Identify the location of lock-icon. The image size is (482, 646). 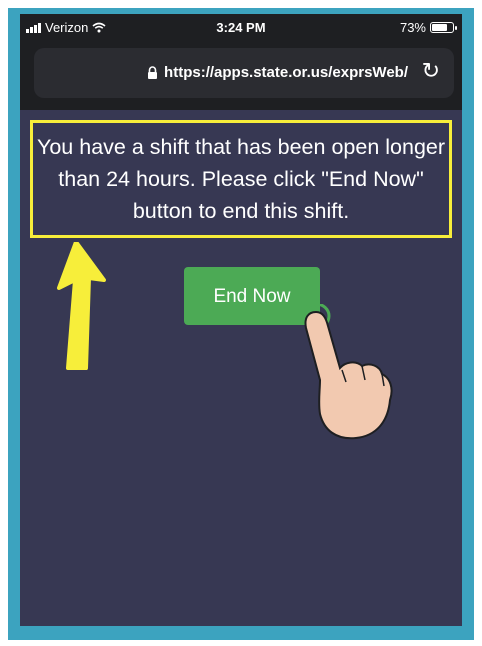
(153, 72).